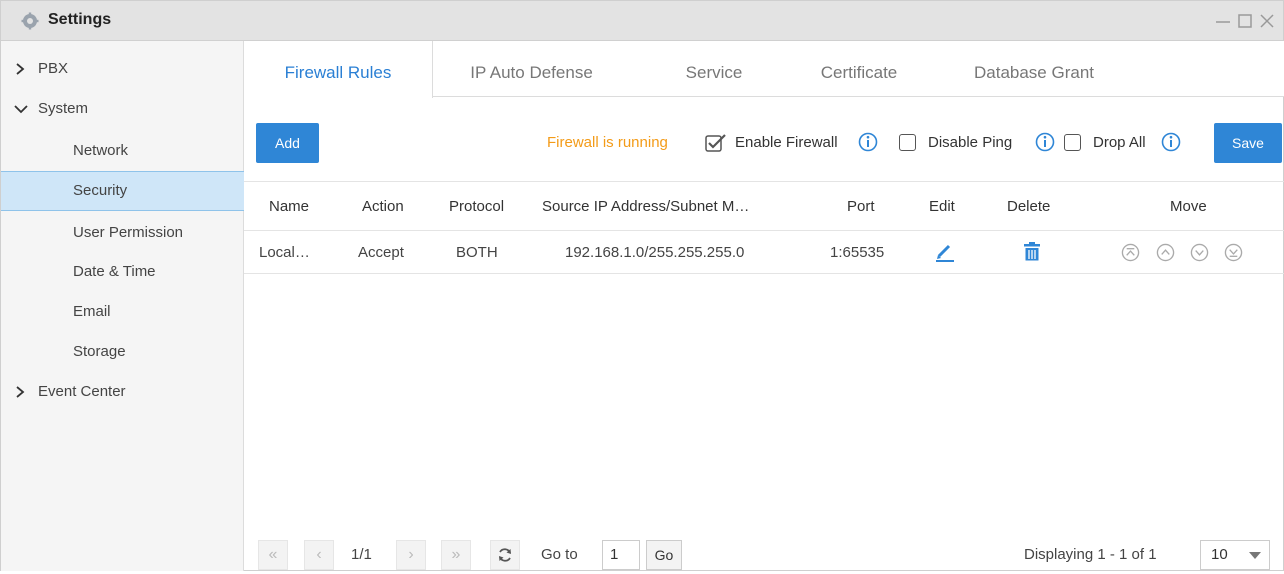 This screenshot has width=1284, height=574. I want to click on cell-protocol: BOTH, so click(477, 252).